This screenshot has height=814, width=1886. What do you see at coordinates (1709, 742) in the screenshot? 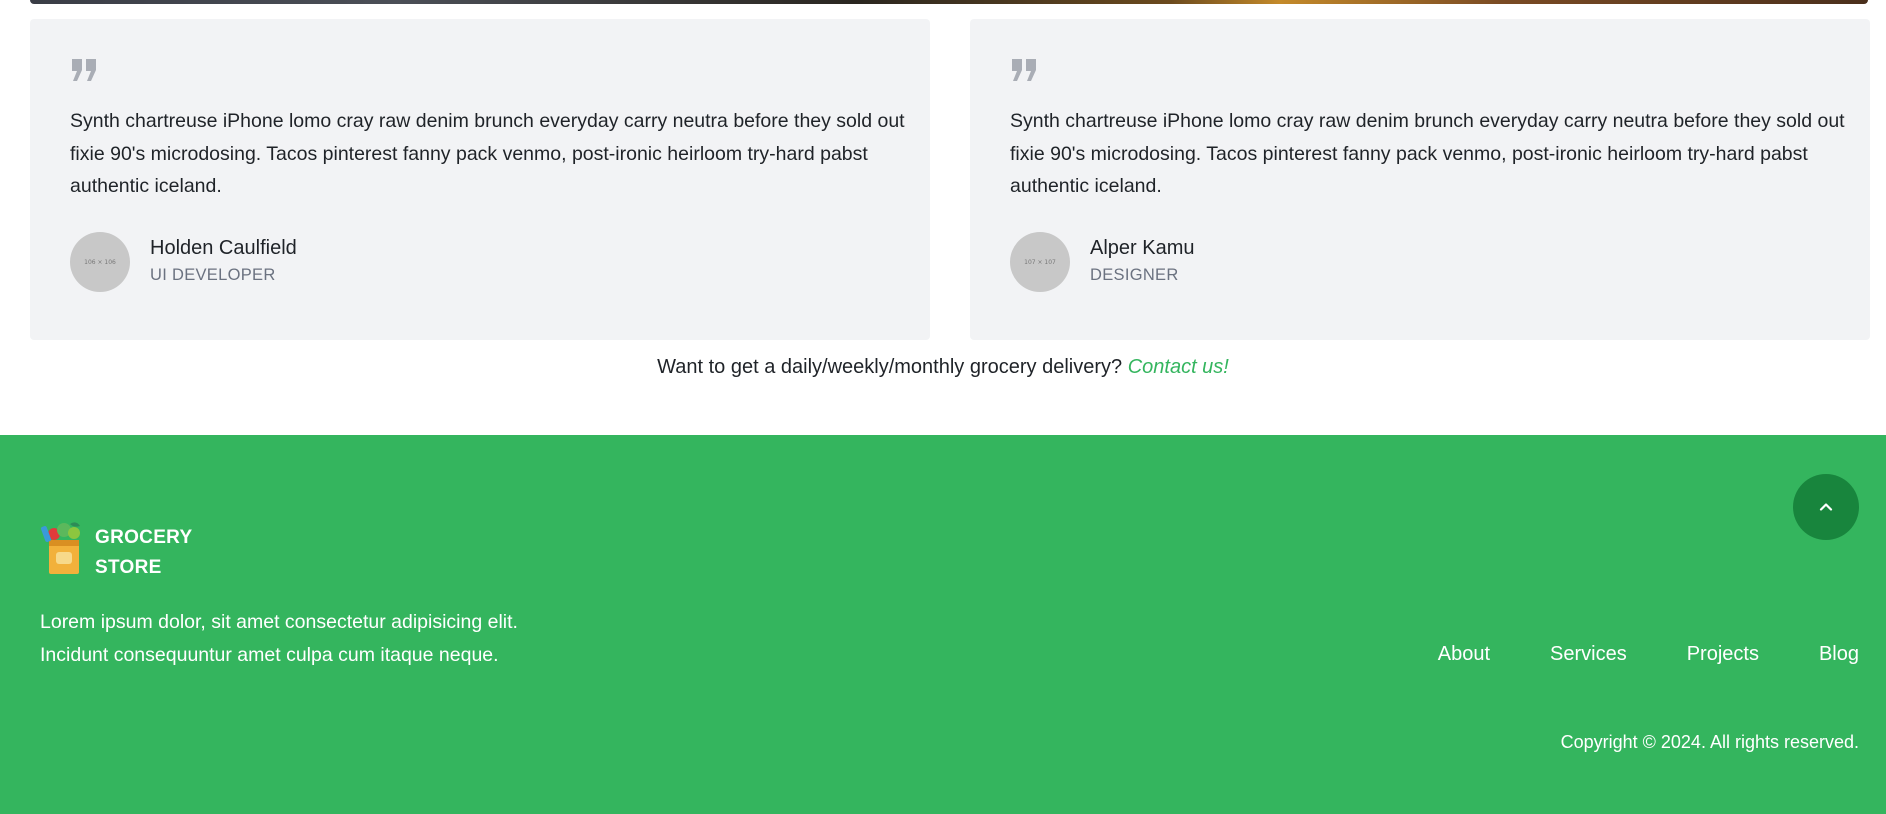
I see `copyright: Copyright © 2024. All rights reserved.` at bounding box center [1709, 742].